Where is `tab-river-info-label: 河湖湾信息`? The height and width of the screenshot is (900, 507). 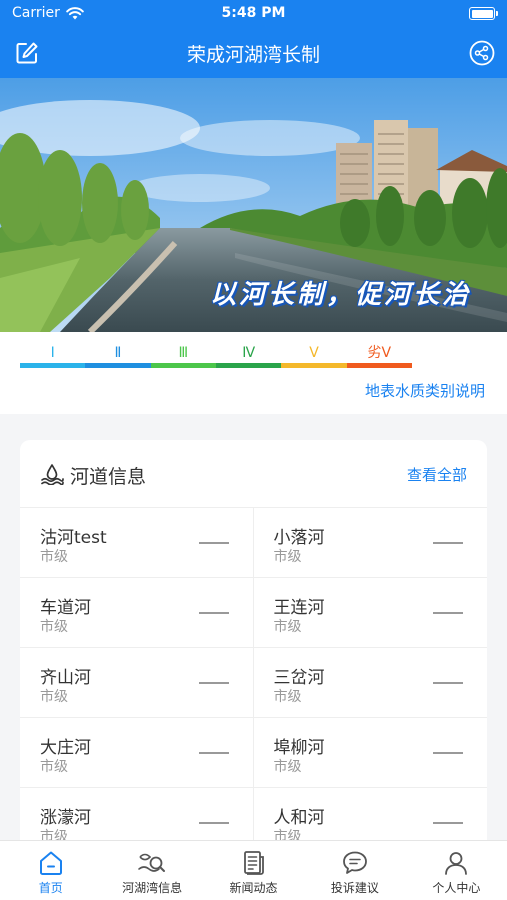
tab-river-info-label: 河湖湾信息 is located at coordinates (152, 888).